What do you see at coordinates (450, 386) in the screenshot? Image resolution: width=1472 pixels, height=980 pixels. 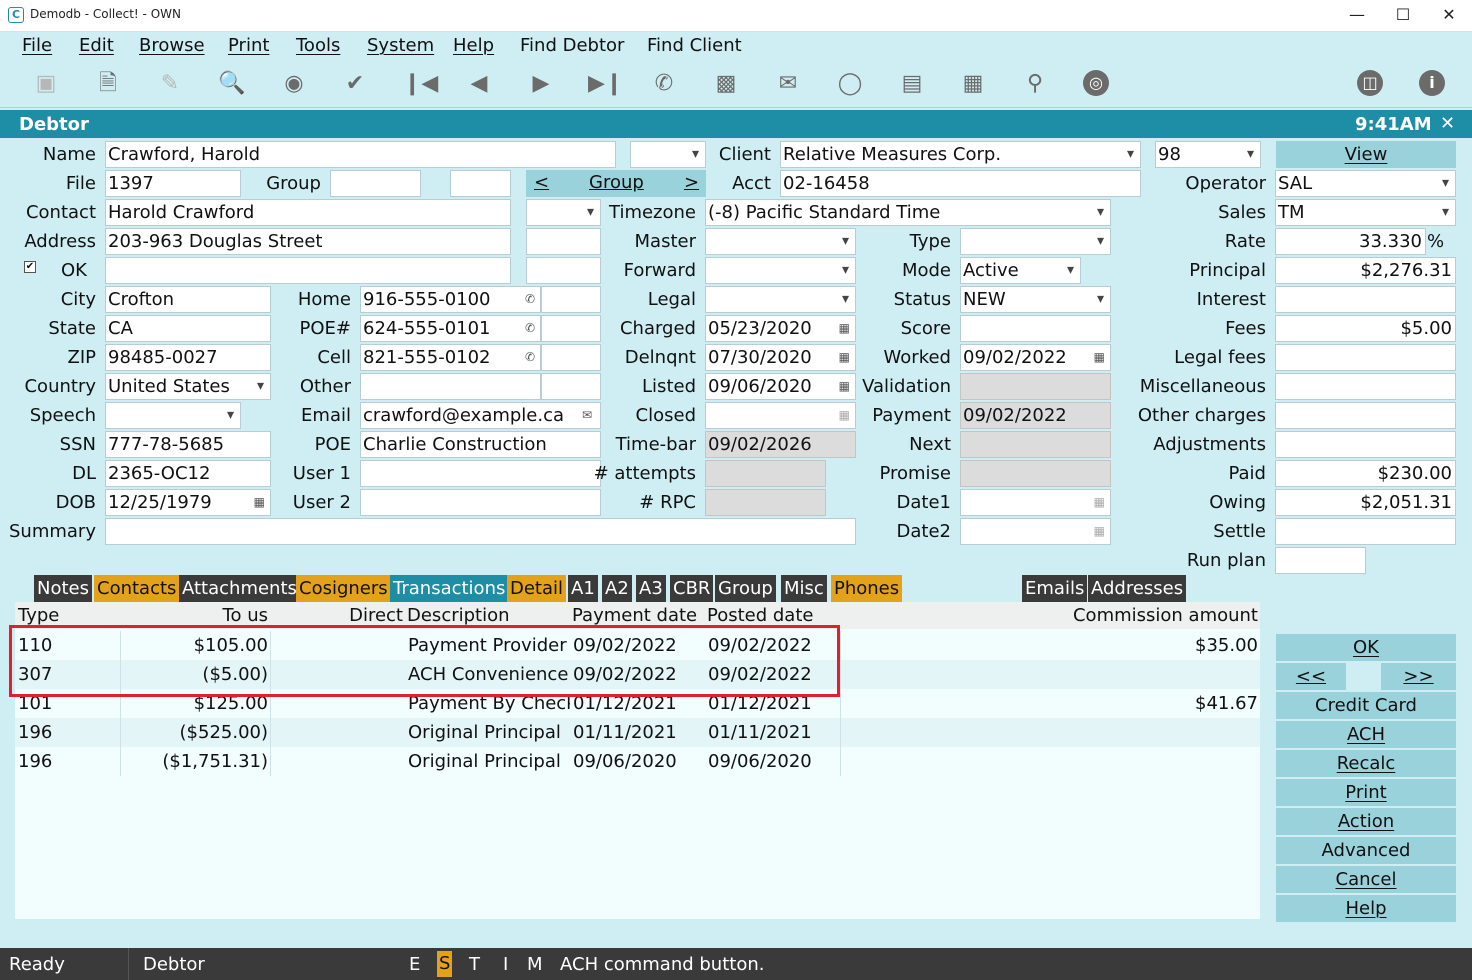 I see `other-phone-field` at bounding box center [450, 386].